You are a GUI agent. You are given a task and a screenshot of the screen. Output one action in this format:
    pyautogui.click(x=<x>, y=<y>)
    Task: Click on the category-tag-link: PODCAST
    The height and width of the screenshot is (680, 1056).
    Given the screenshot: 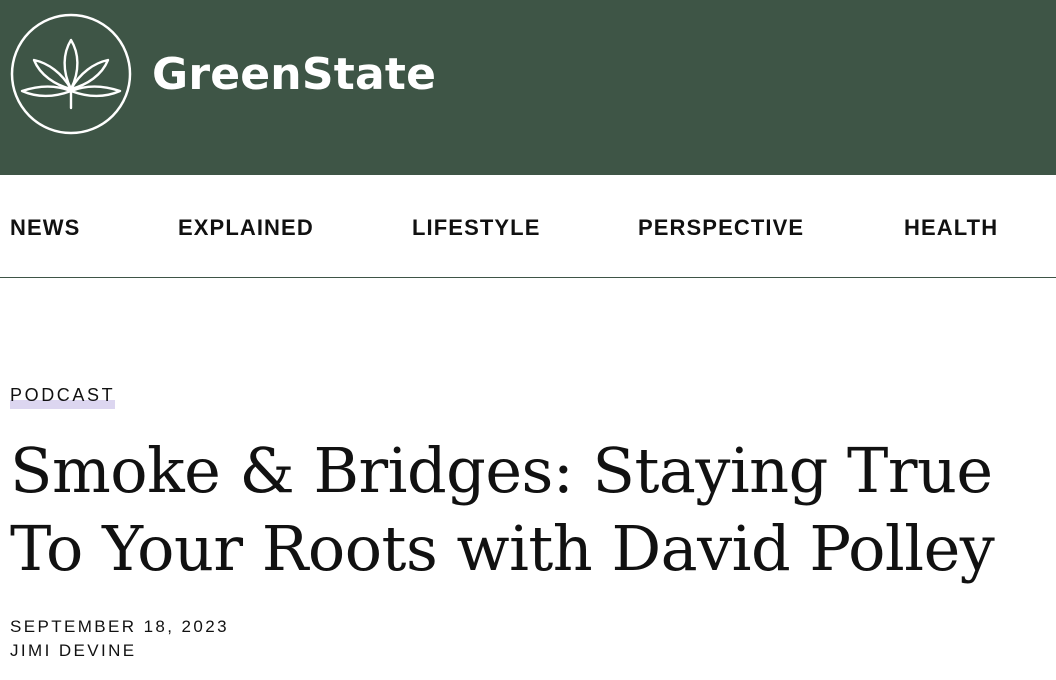 What is the action you would take?
    pyautogui.click(x=63, y=397)
    